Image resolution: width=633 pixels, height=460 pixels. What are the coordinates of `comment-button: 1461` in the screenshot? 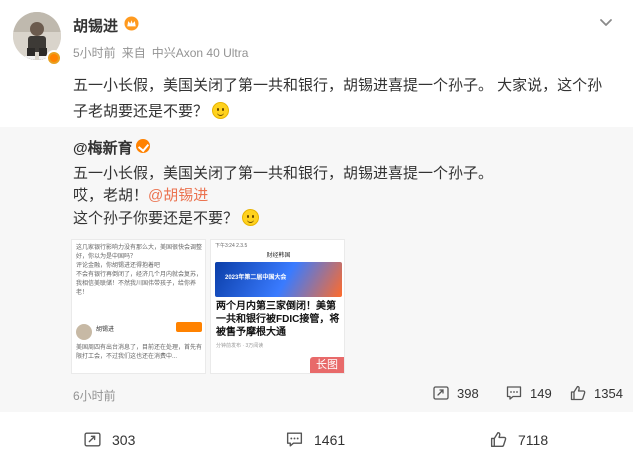 It's located at (315, 439).